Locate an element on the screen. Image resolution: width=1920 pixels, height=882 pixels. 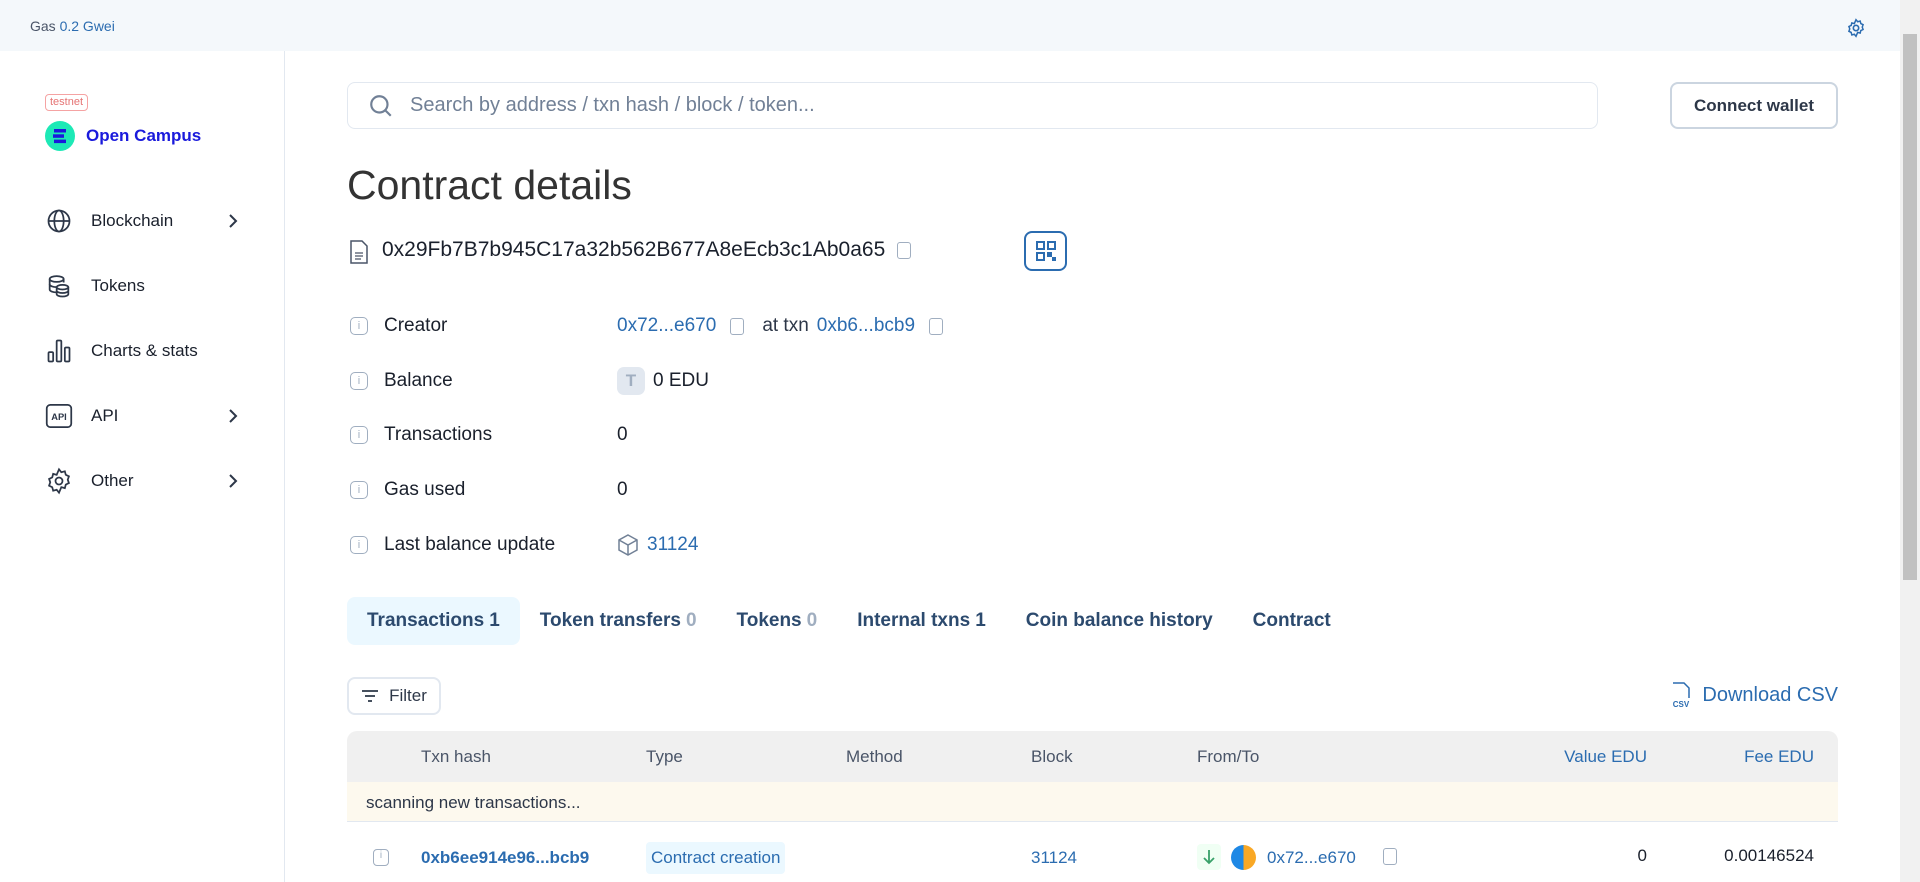
address-avatar is located at coordinates (1243, 857).